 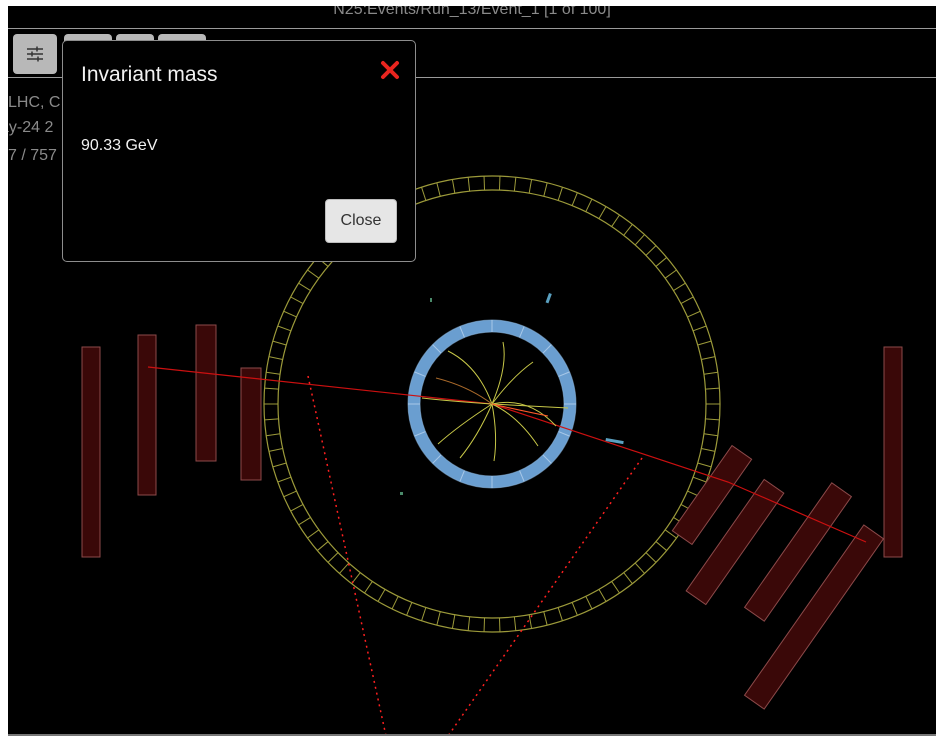 I want to click on muon-chambers-right, so click(x=778, y=577).